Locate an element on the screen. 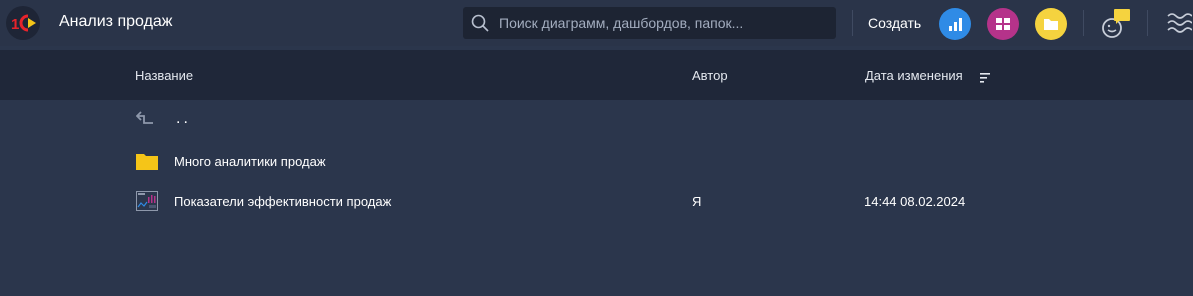 The image size is (1193, 296). svg-text: 1 is located at coordinates (15, 24).